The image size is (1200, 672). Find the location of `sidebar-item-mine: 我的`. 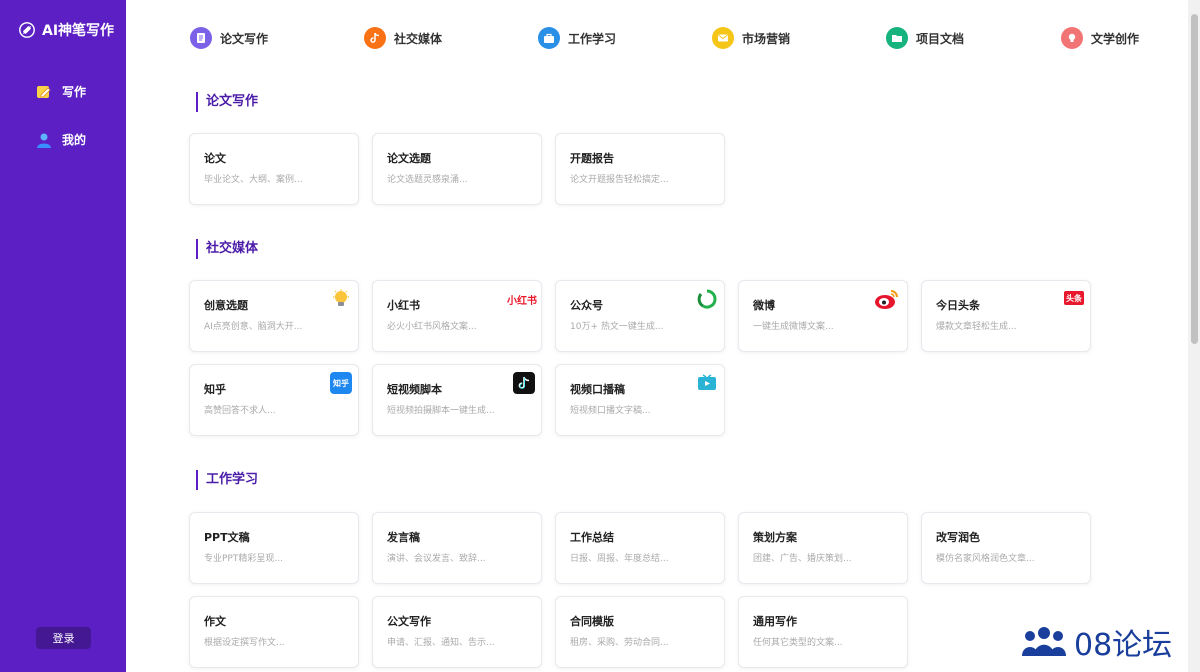

sidebar-item-mine: 我的 is located at coordinates (61, 139).